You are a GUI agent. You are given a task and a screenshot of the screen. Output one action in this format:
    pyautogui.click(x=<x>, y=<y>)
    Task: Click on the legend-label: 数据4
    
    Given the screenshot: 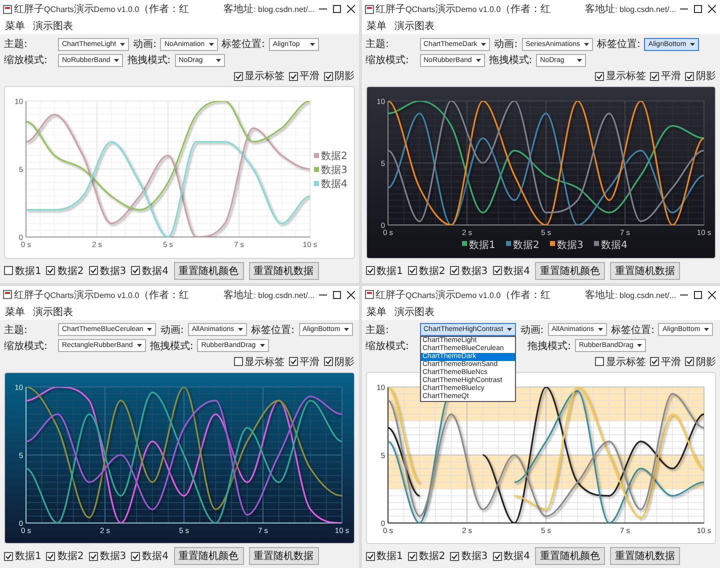 What is the action you would take?
    pyautogui.click(x=614, y=246)
    